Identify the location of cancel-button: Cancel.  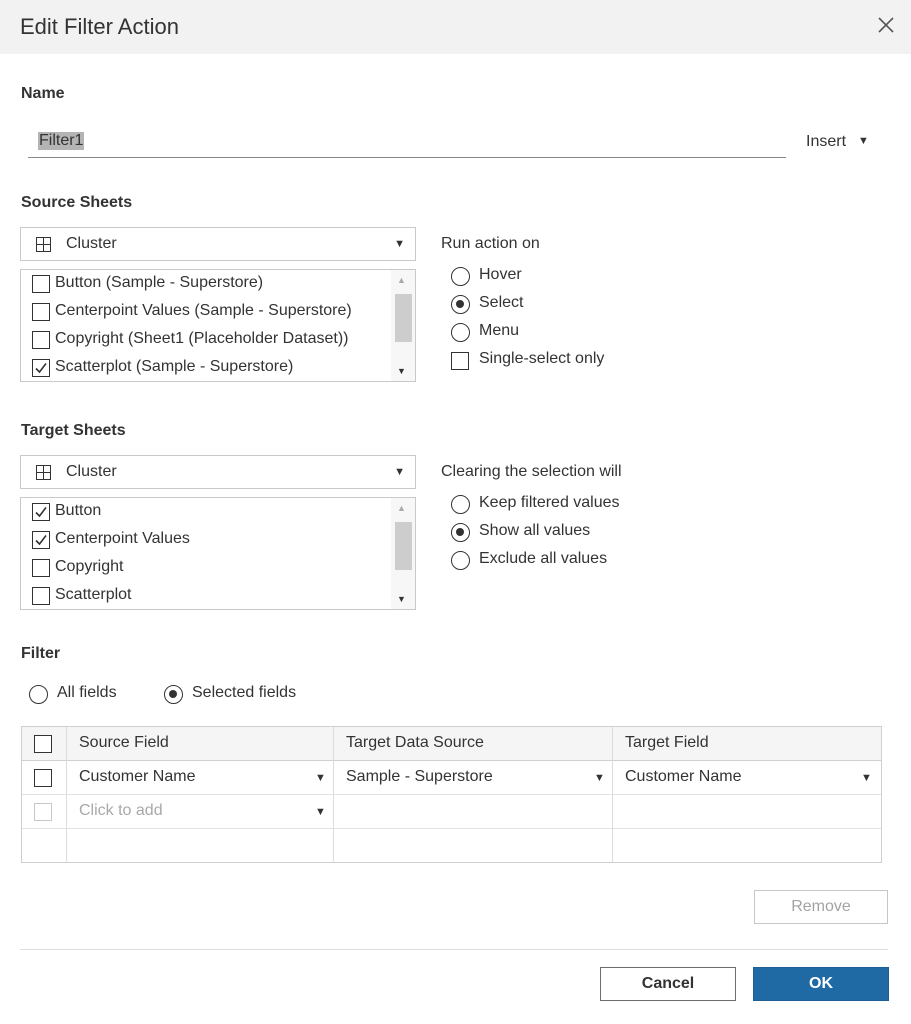
(668, 984).